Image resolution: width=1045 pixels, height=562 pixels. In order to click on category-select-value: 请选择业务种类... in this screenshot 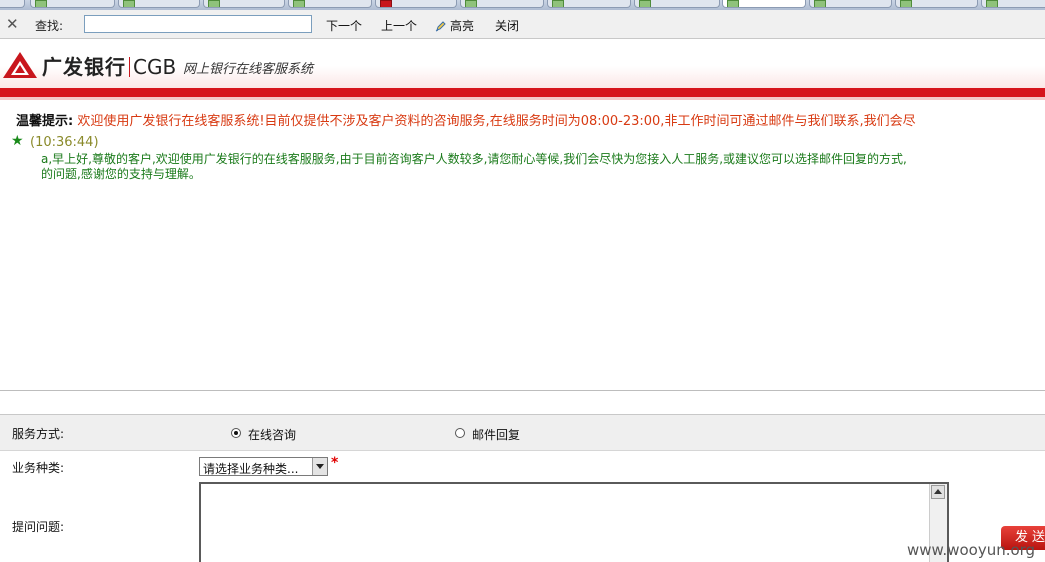, I will do `click(251, 469)`.